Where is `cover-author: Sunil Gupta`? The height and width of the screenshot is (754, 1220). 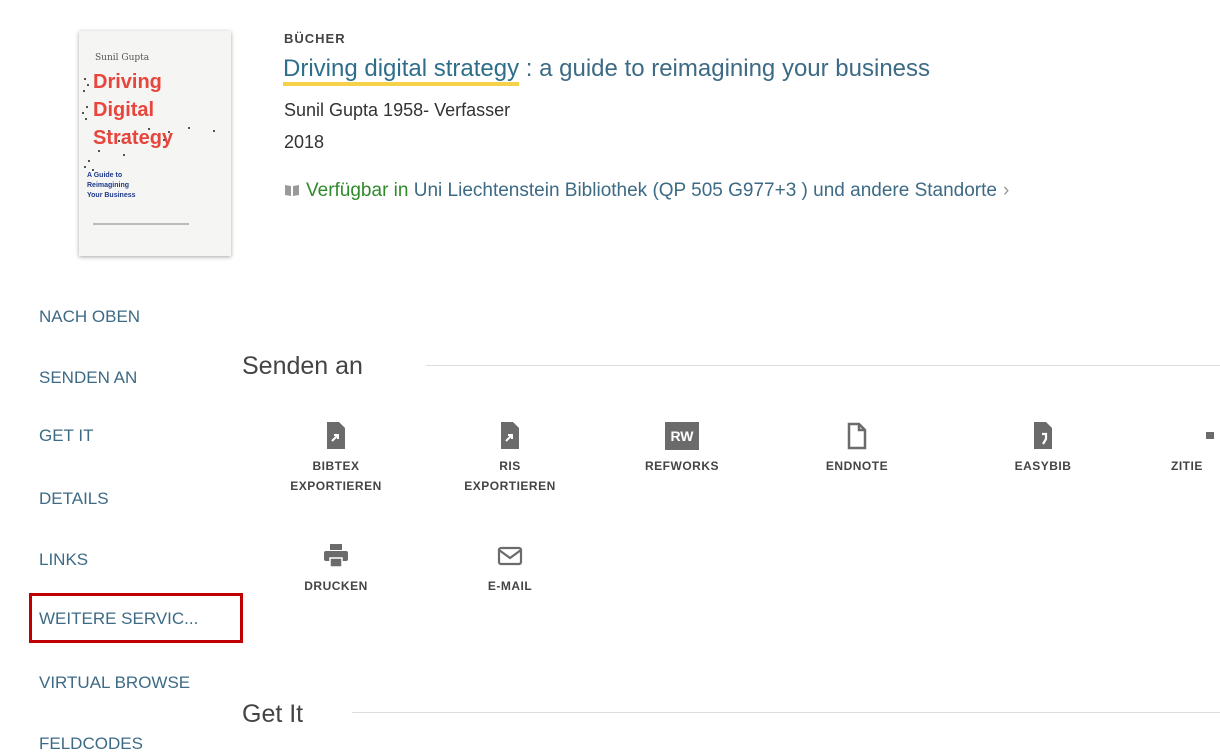
cover-author: Sunil Gupta is located at coordinates (122, 58).